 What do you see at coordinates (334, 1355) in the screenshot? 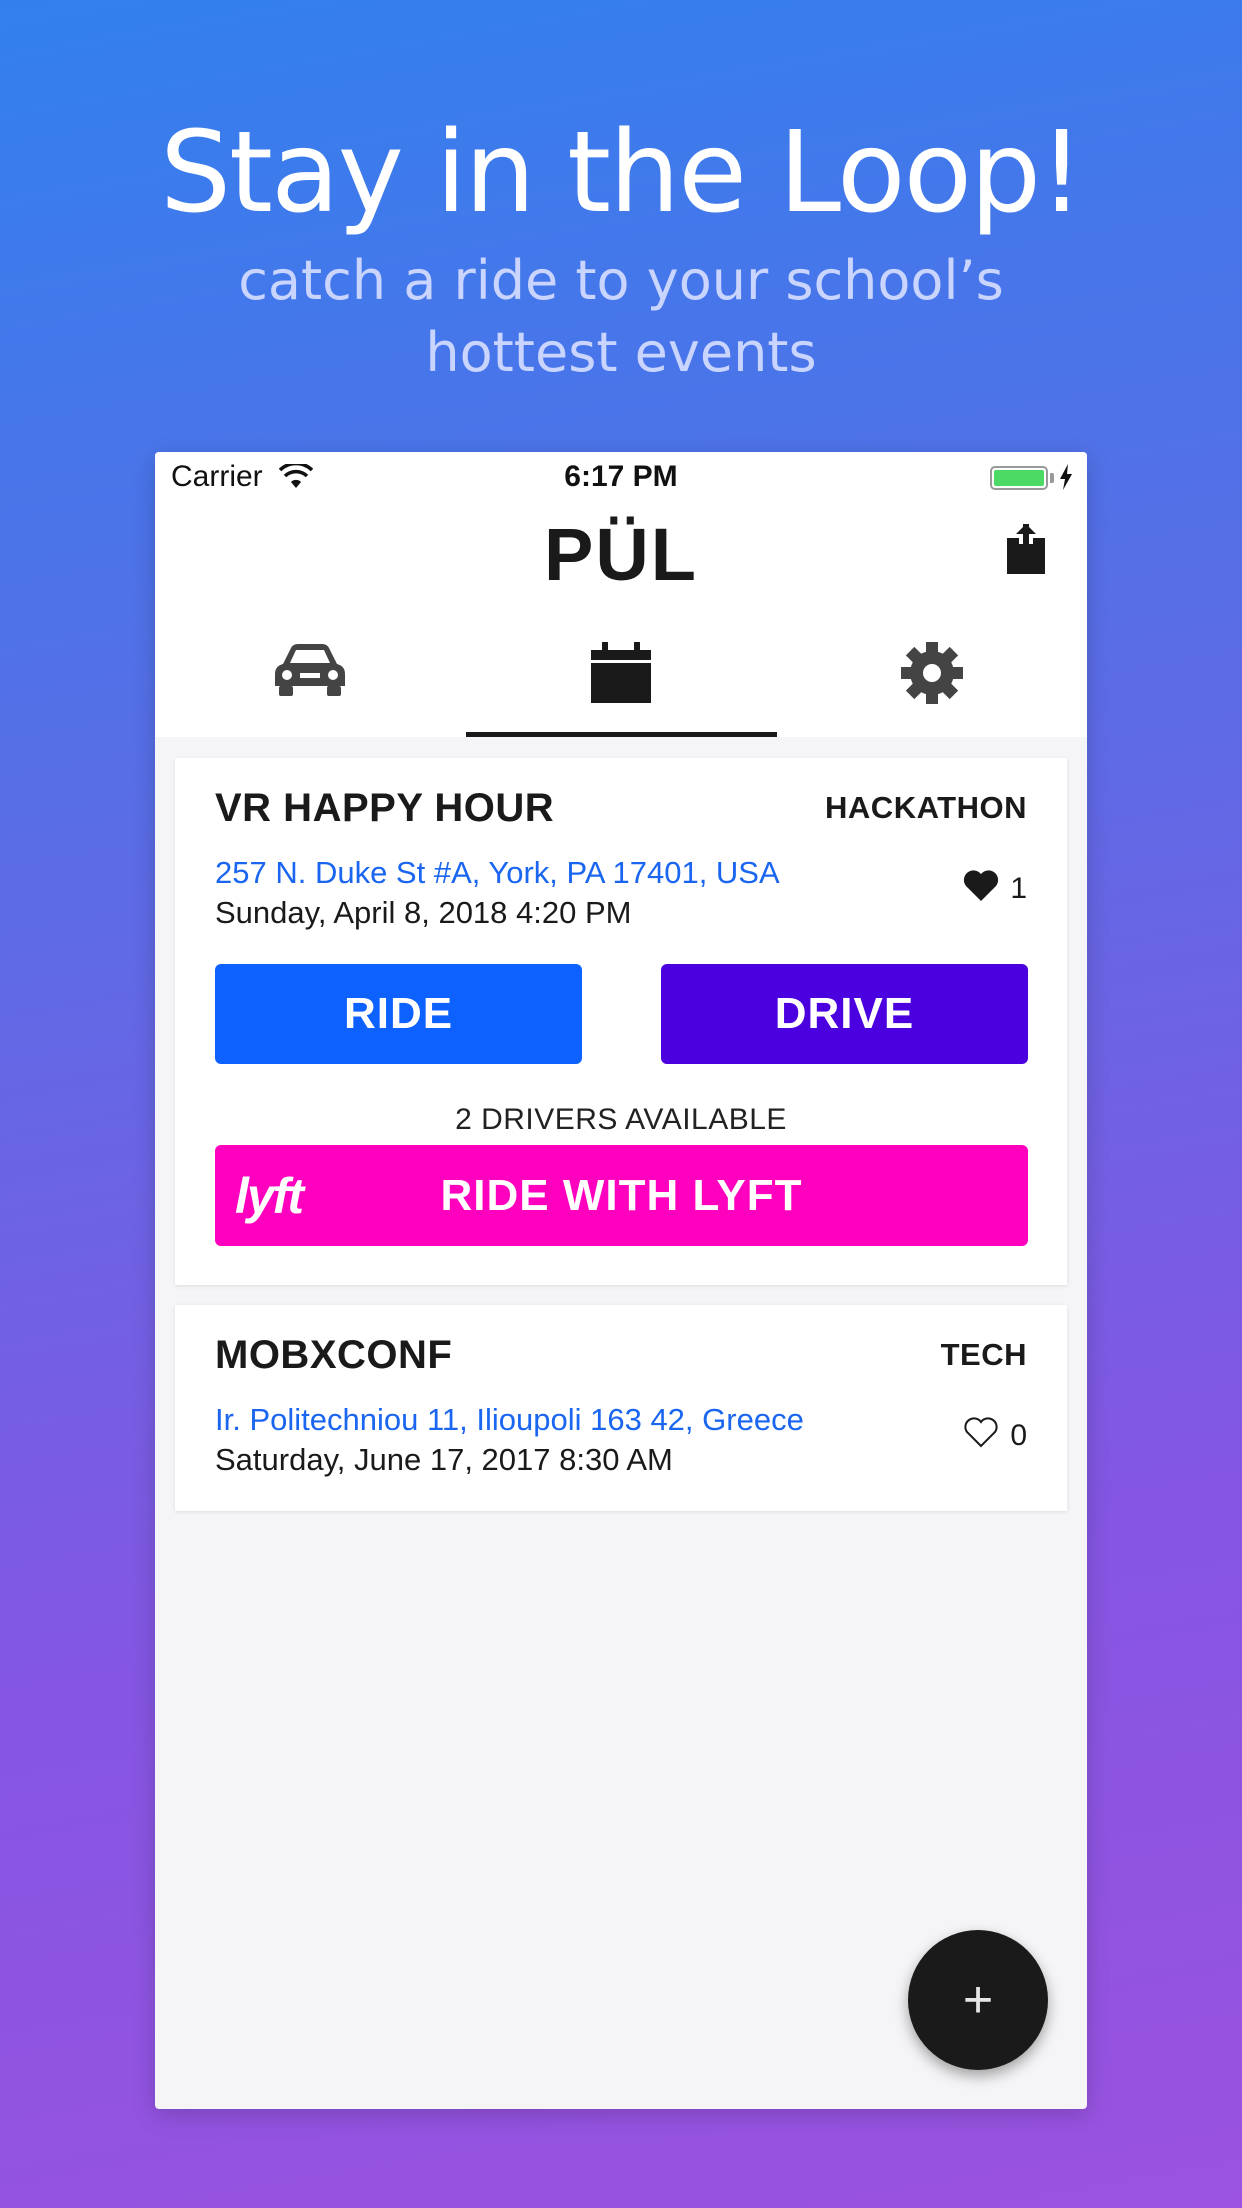
I see `event-title: MOBXCONF` at bounding box center [334, 1355].